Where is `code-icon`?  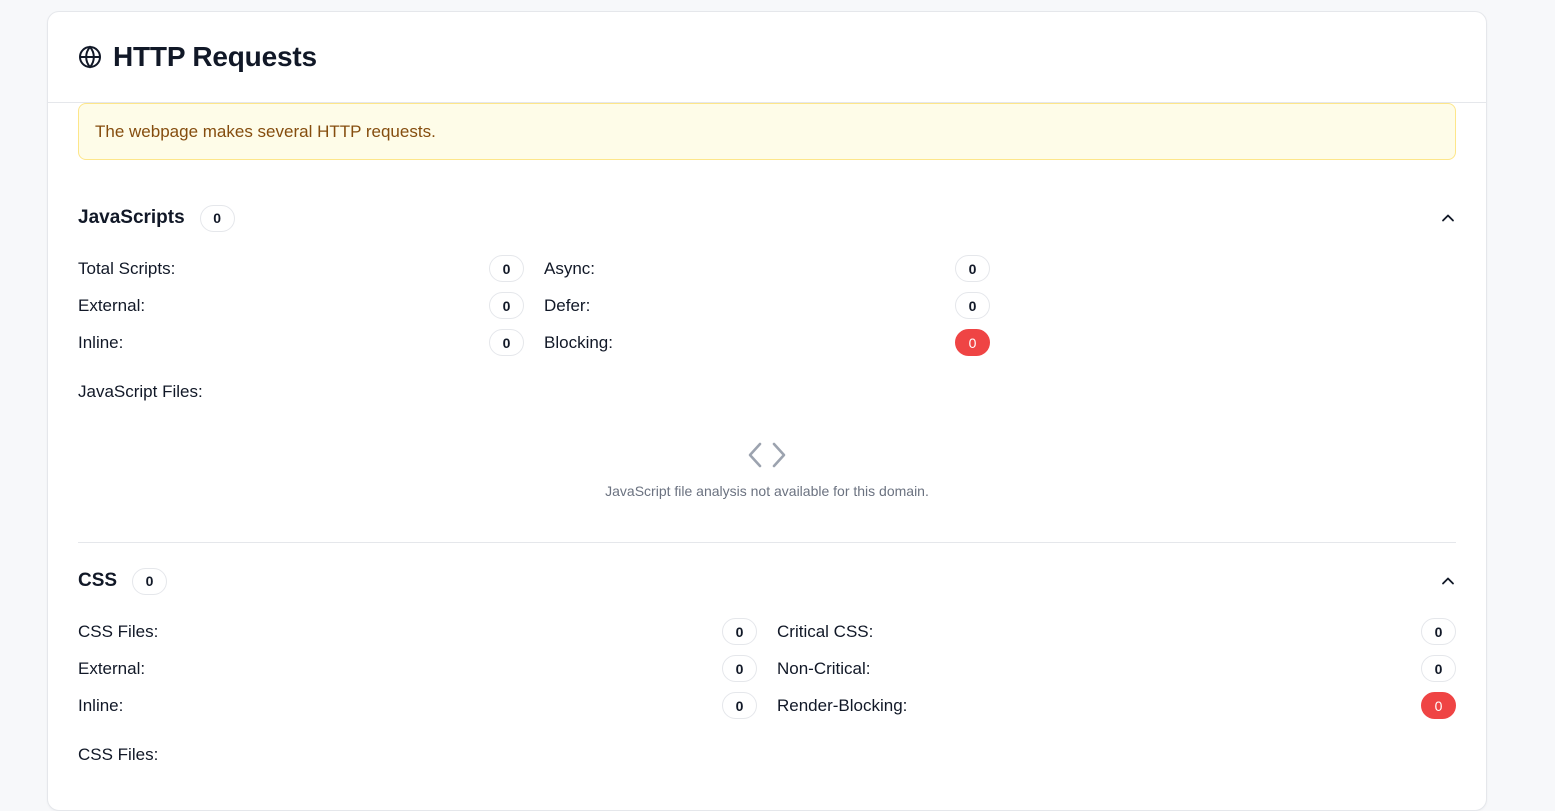
code-icon is located at coordinates (767, 455).